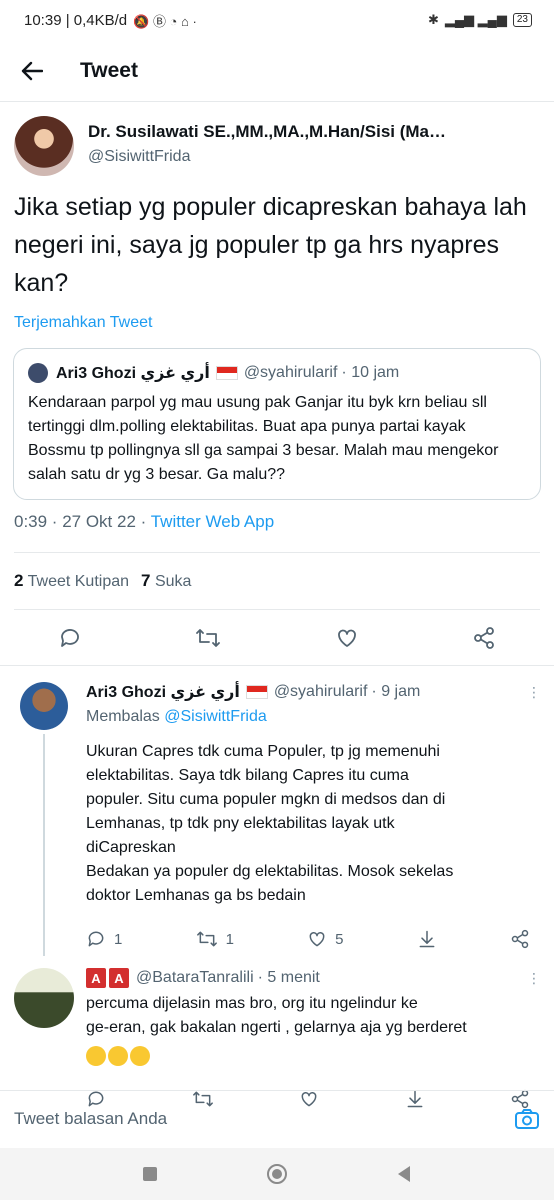  I want to click on reply-count: 1, so click(118, 939).